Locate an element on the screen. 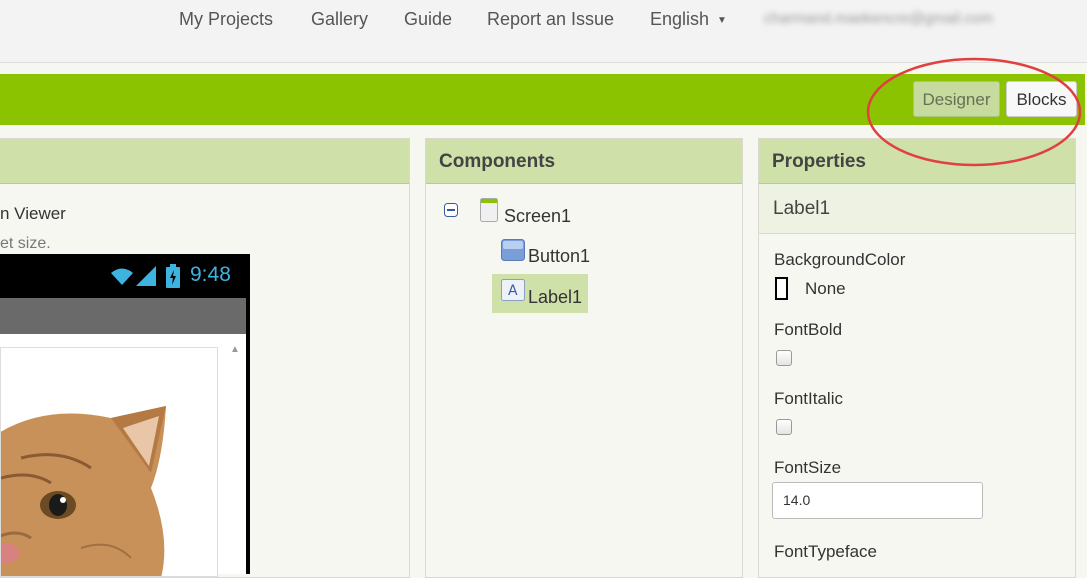  blocks-button: Blocks is located at coordinates (1041, 99).